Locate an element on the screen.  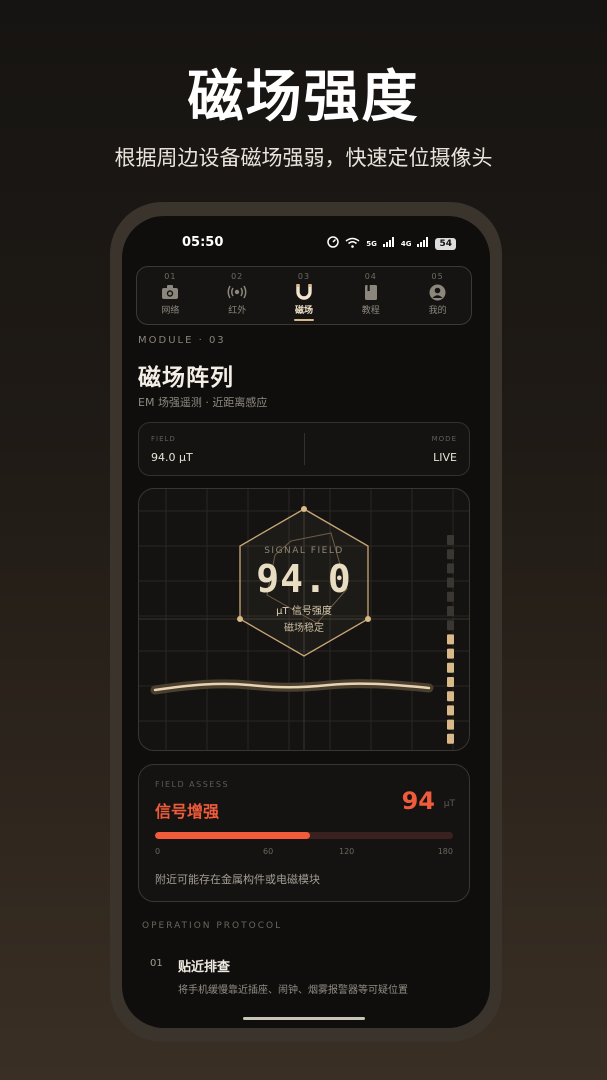
module-subtitle: EM 场强遥测 · 近距离感应 is located at coordinates (203, 402).